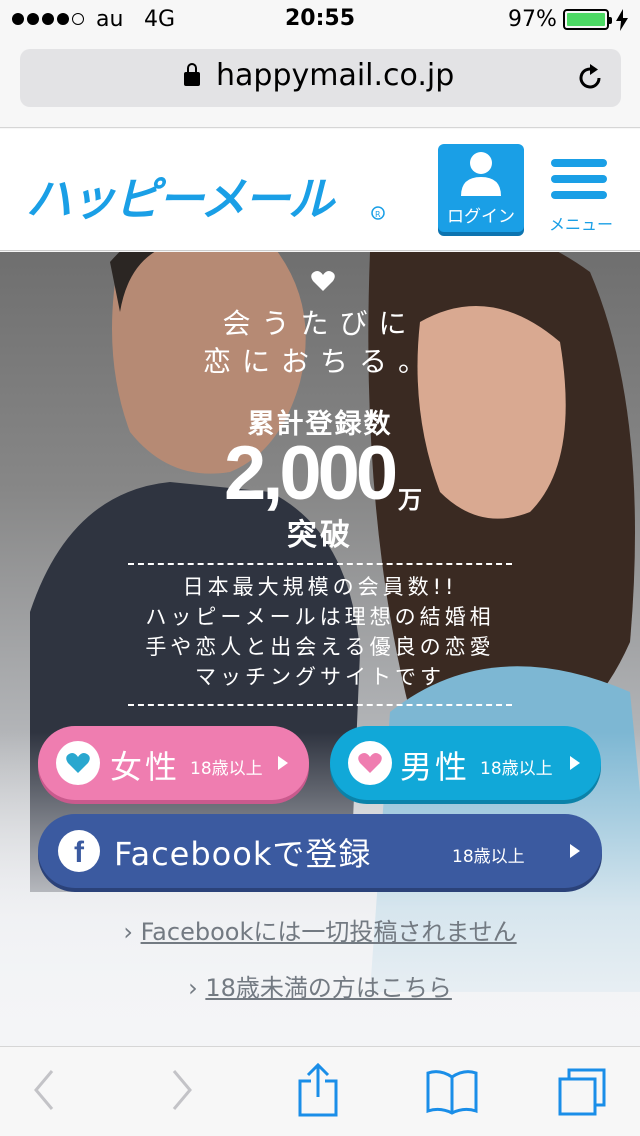 The image size is (640, 1136). Describe the element at coordinates (575, 851) in the screenshot. I see `facebook-arrow-icon` at that location.